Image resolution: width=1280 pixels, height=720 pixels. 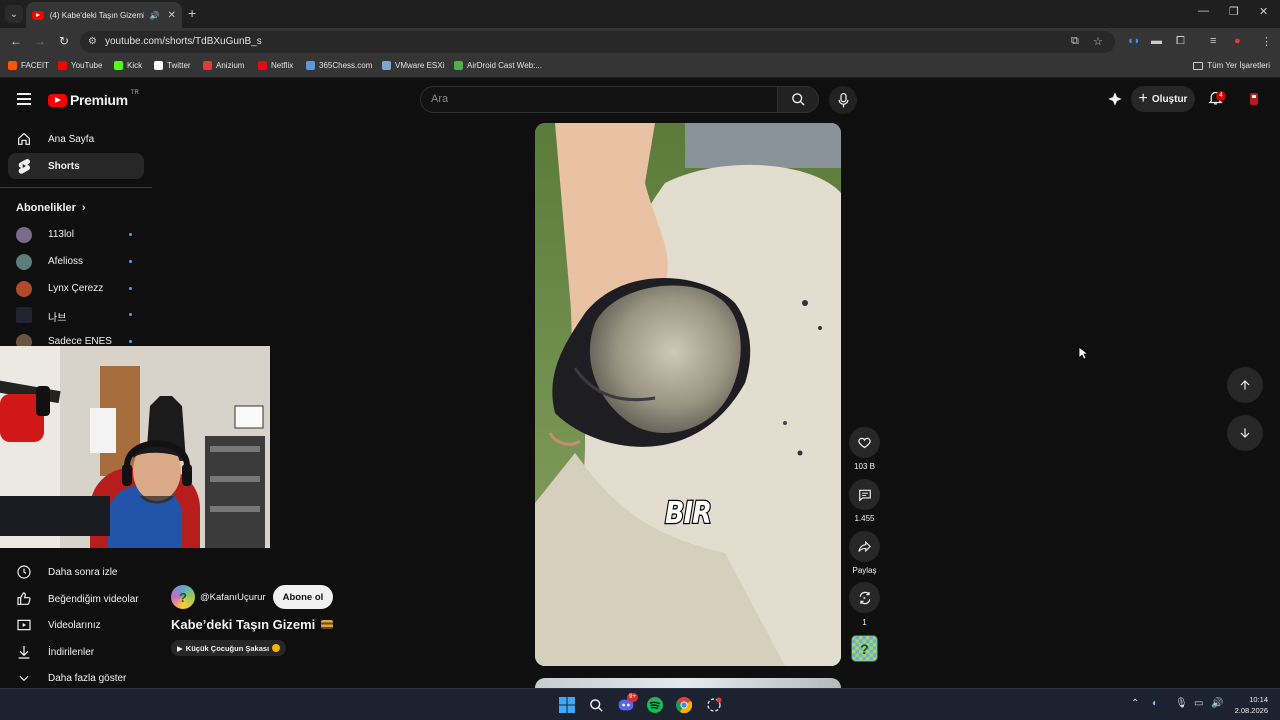 I want to click on subscriptions-header: Abonelikler ›, so click(x=51, y=208).